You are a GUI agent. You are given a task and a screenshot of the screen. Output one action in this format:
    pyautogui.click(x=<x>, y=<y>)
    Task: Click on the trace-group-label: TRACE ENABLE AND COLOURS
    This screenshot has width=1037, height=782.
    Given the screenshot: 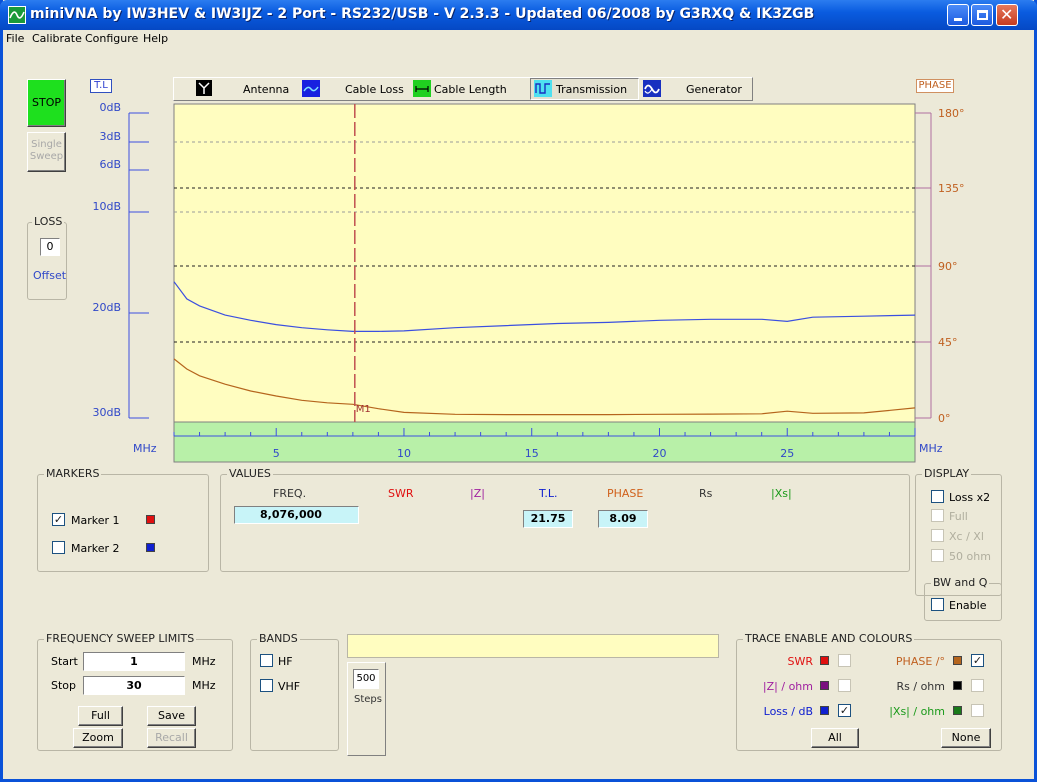 What is the action you would take?
    pyautogui.click(x=829, y=638)
    